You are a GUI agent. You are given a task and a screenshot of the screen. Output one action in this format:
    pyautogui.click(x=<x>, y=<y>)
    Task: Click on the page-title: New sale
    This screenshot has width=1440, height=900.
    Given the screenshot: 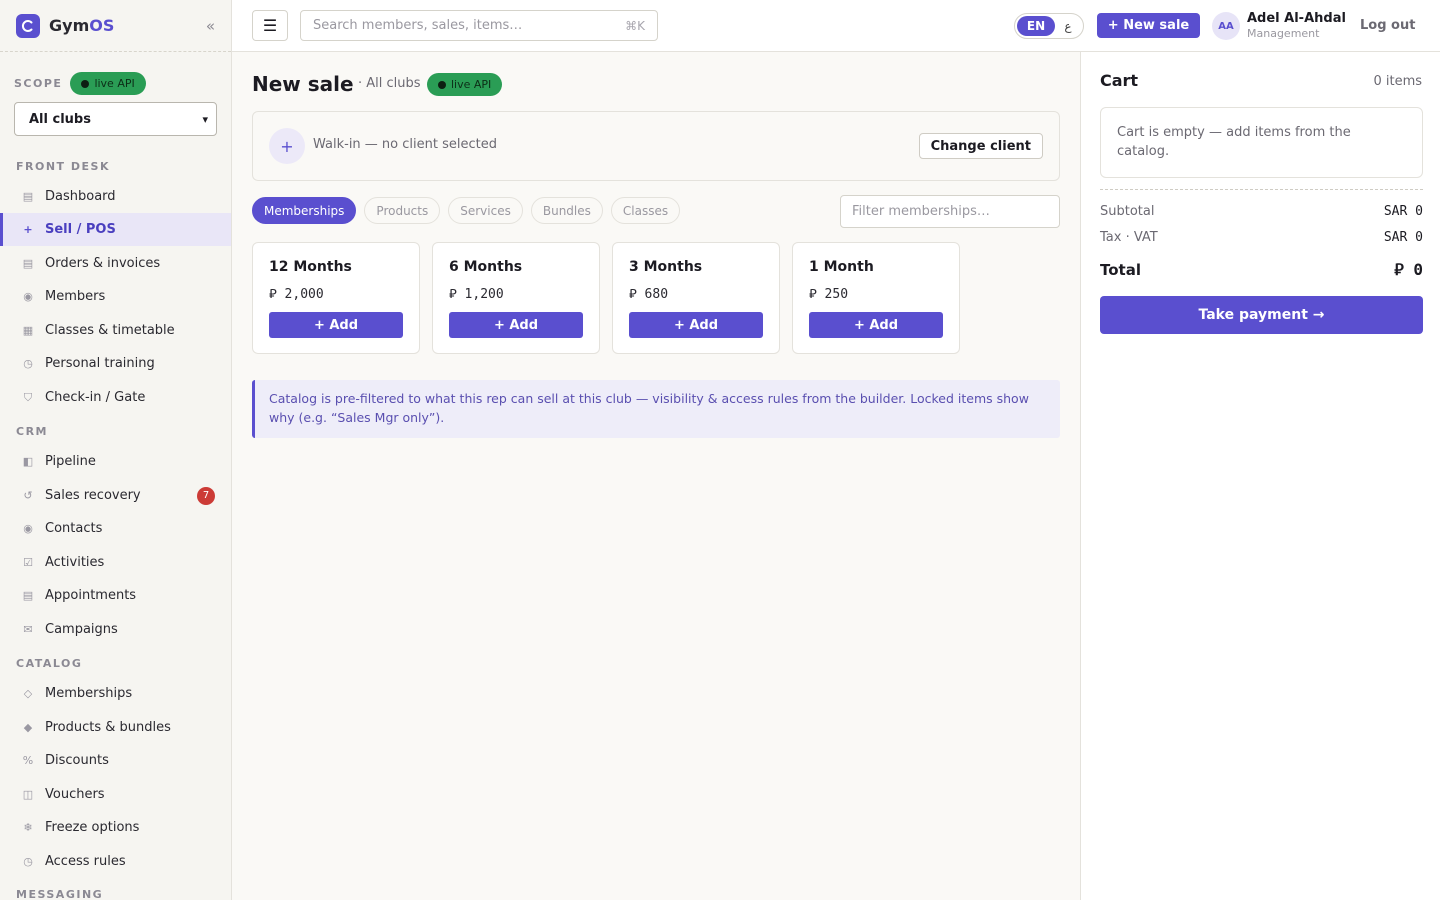 What is the action you would take?
    pyautogui.click(x=303, y=84)
    